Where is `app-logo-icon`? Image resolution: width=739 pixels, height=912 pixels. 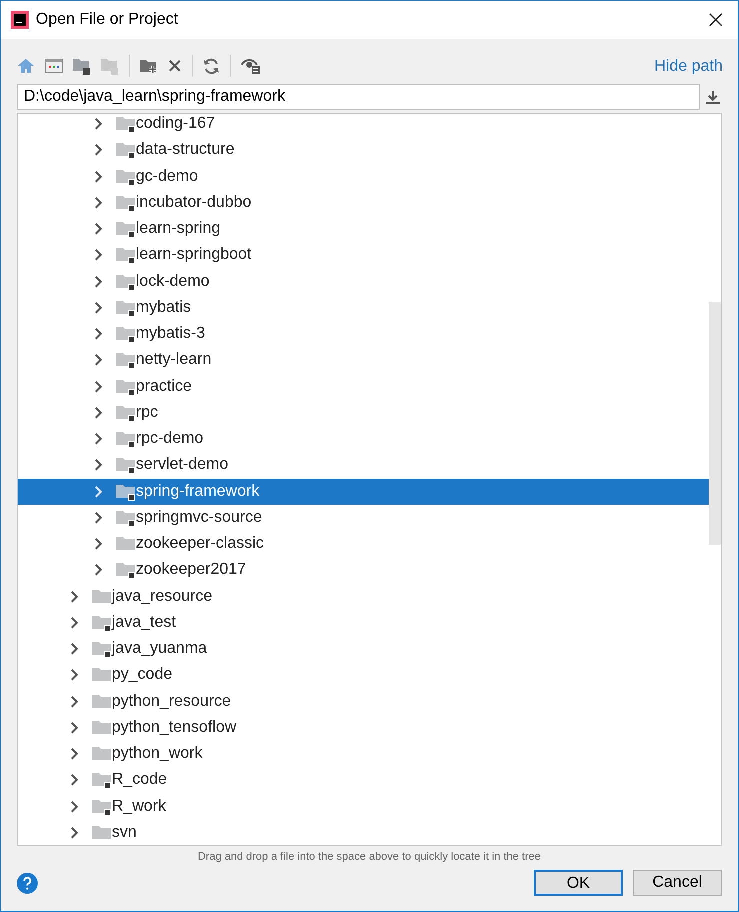
app-logo-icon is located at coordinates (20, 20).